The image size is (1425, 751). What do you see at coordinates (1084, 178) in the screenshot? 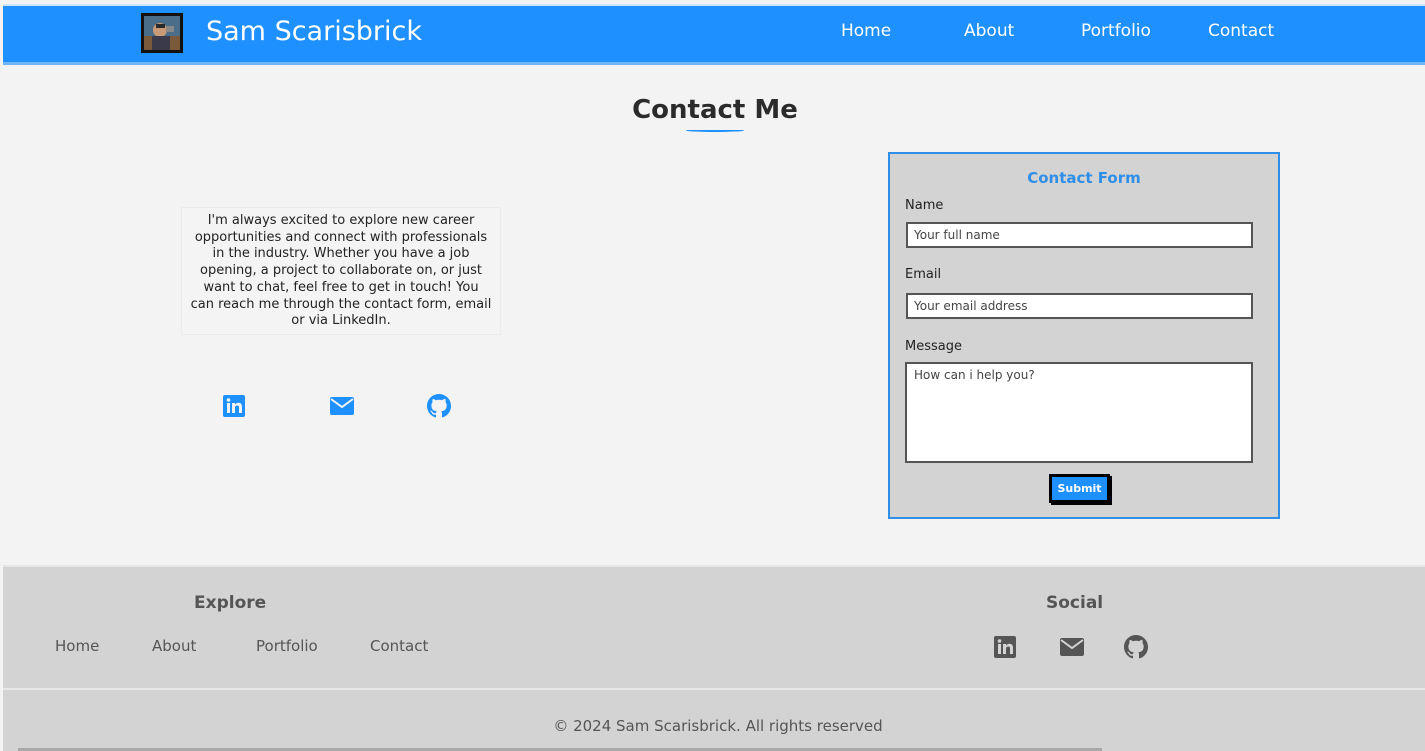
I see `form-title: Contact Form` at bounding box center [1084, 178].